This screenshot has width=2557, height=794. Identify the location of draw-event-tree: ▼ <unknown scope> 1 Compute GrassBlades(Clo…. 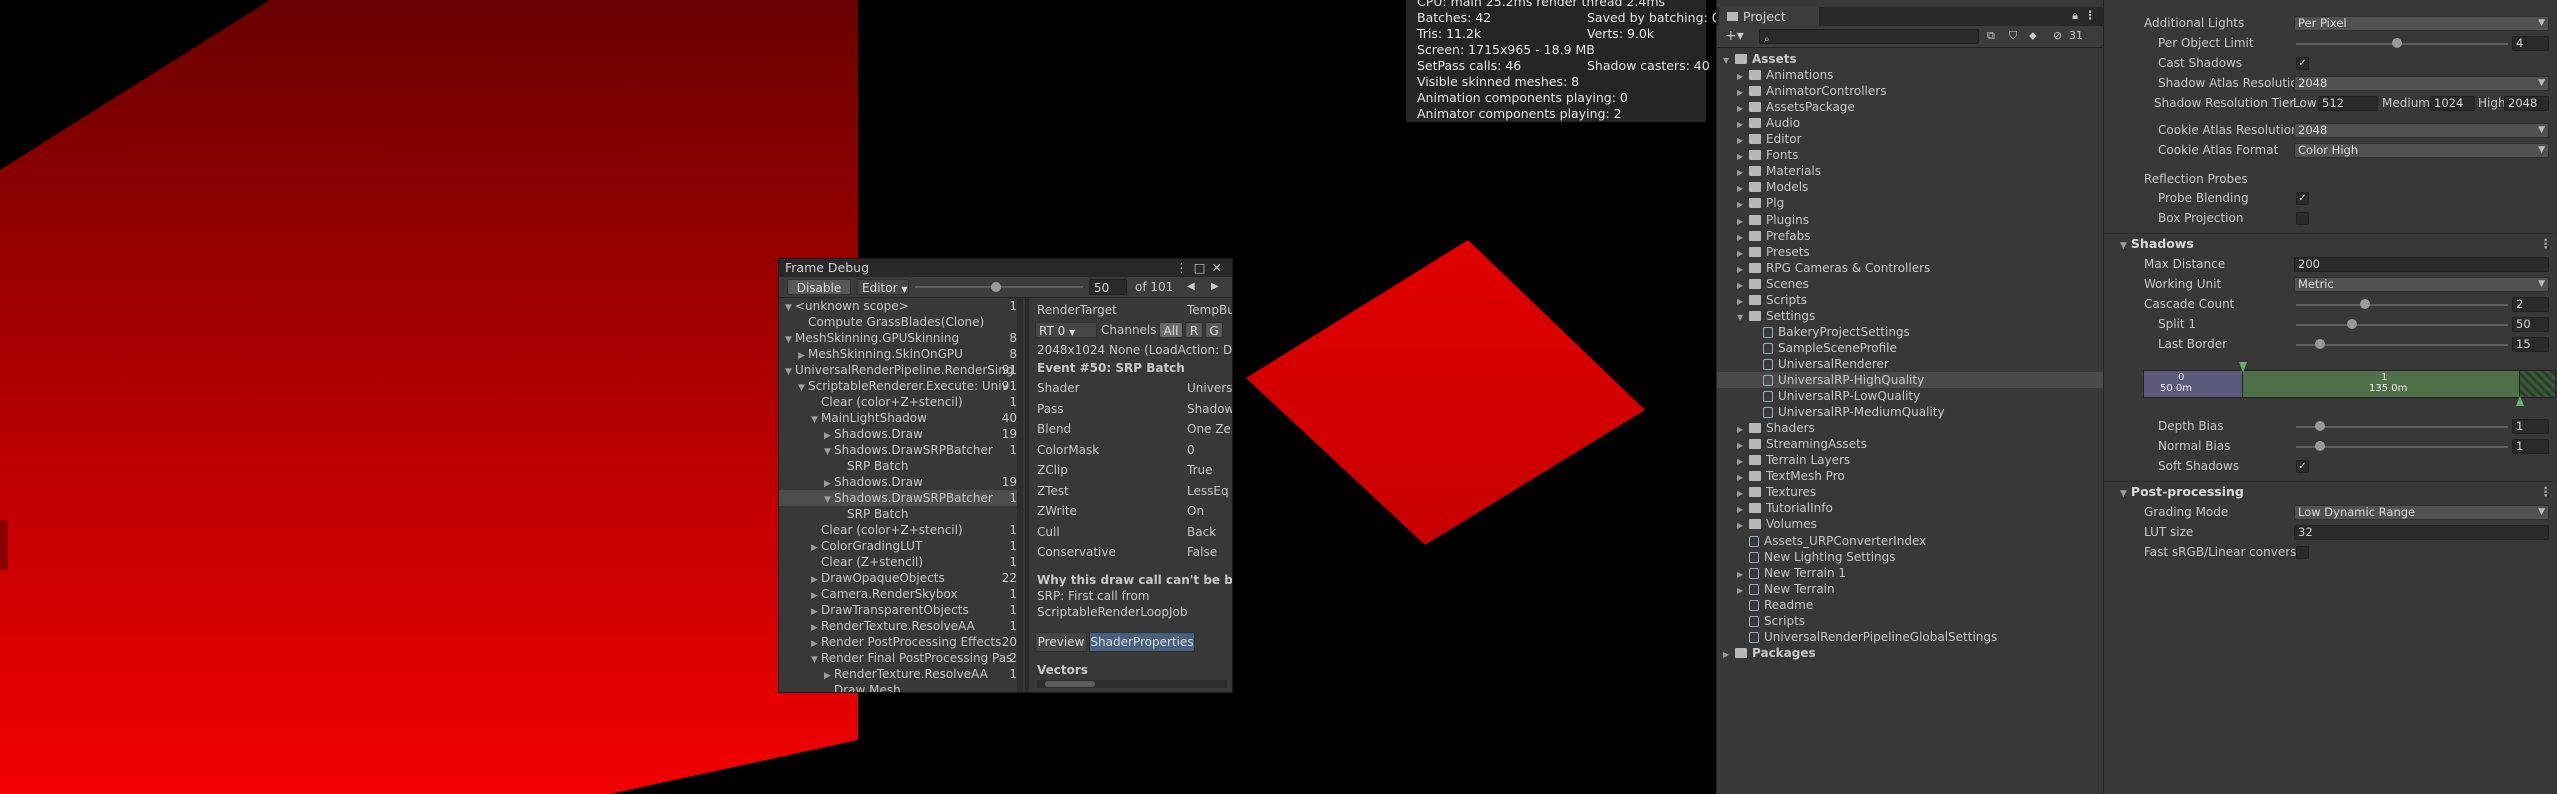
(901, 495).